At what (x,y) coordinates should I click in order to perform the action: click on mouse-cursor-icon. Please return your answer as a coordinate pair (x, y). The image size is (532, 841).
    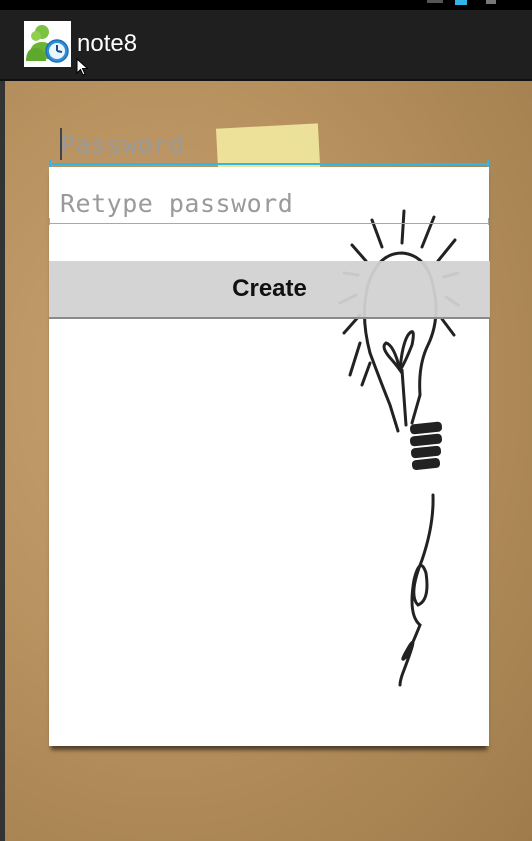
    Looking at the image, I should click on (83, 66).